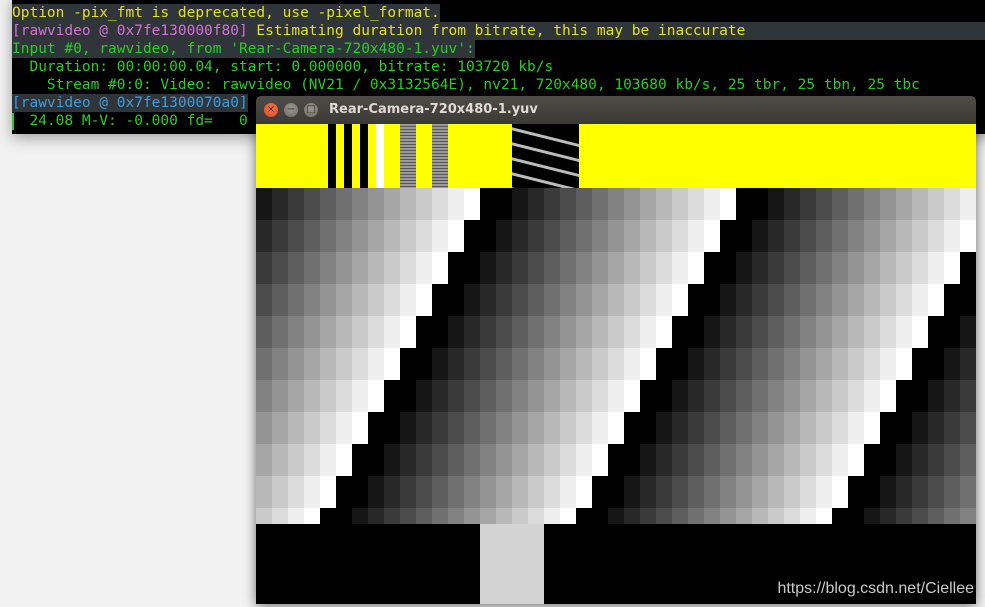 The width and height of the screenshot is (985, 607). I want to click on black-bar, so click(348, 156).